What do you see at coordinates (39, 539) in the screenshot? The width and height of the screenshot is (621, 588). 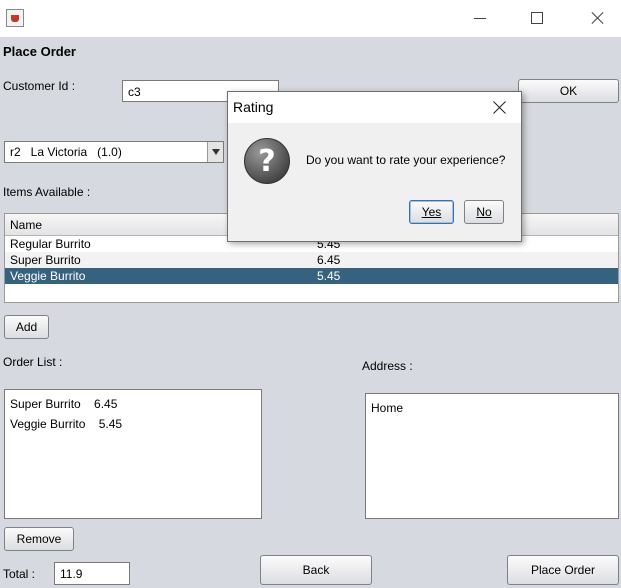 I see `remove-button: Remove` at bounding box center [39, 539].